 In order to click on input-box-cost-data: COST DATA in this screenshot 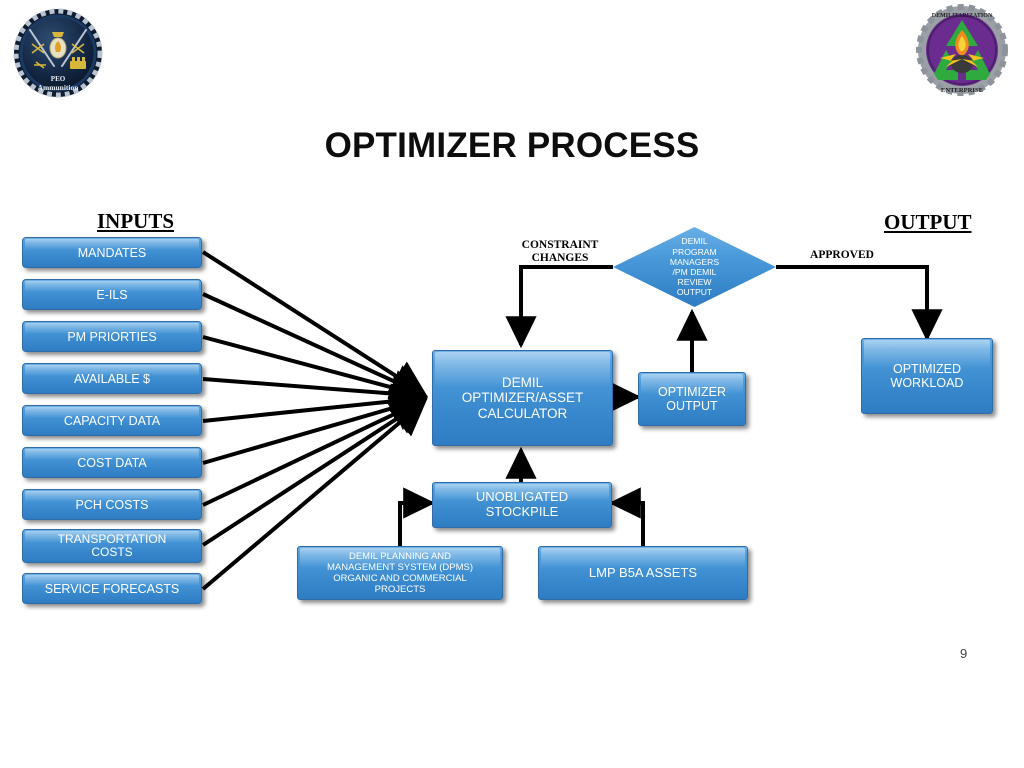, I will do `click(112, 462)`.